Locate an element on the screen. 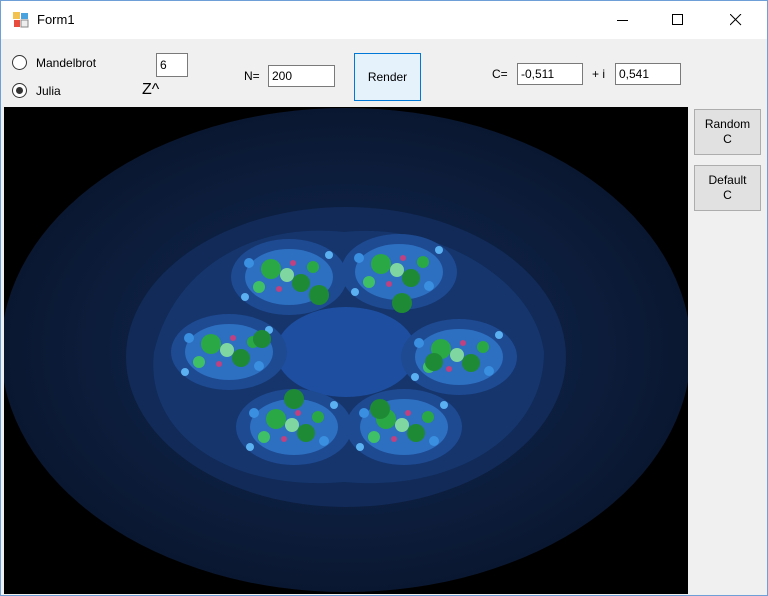 Image resolution: width=768 pixels, height=596 pixels. power-label: Z^ is located at coordinates (151, 89).